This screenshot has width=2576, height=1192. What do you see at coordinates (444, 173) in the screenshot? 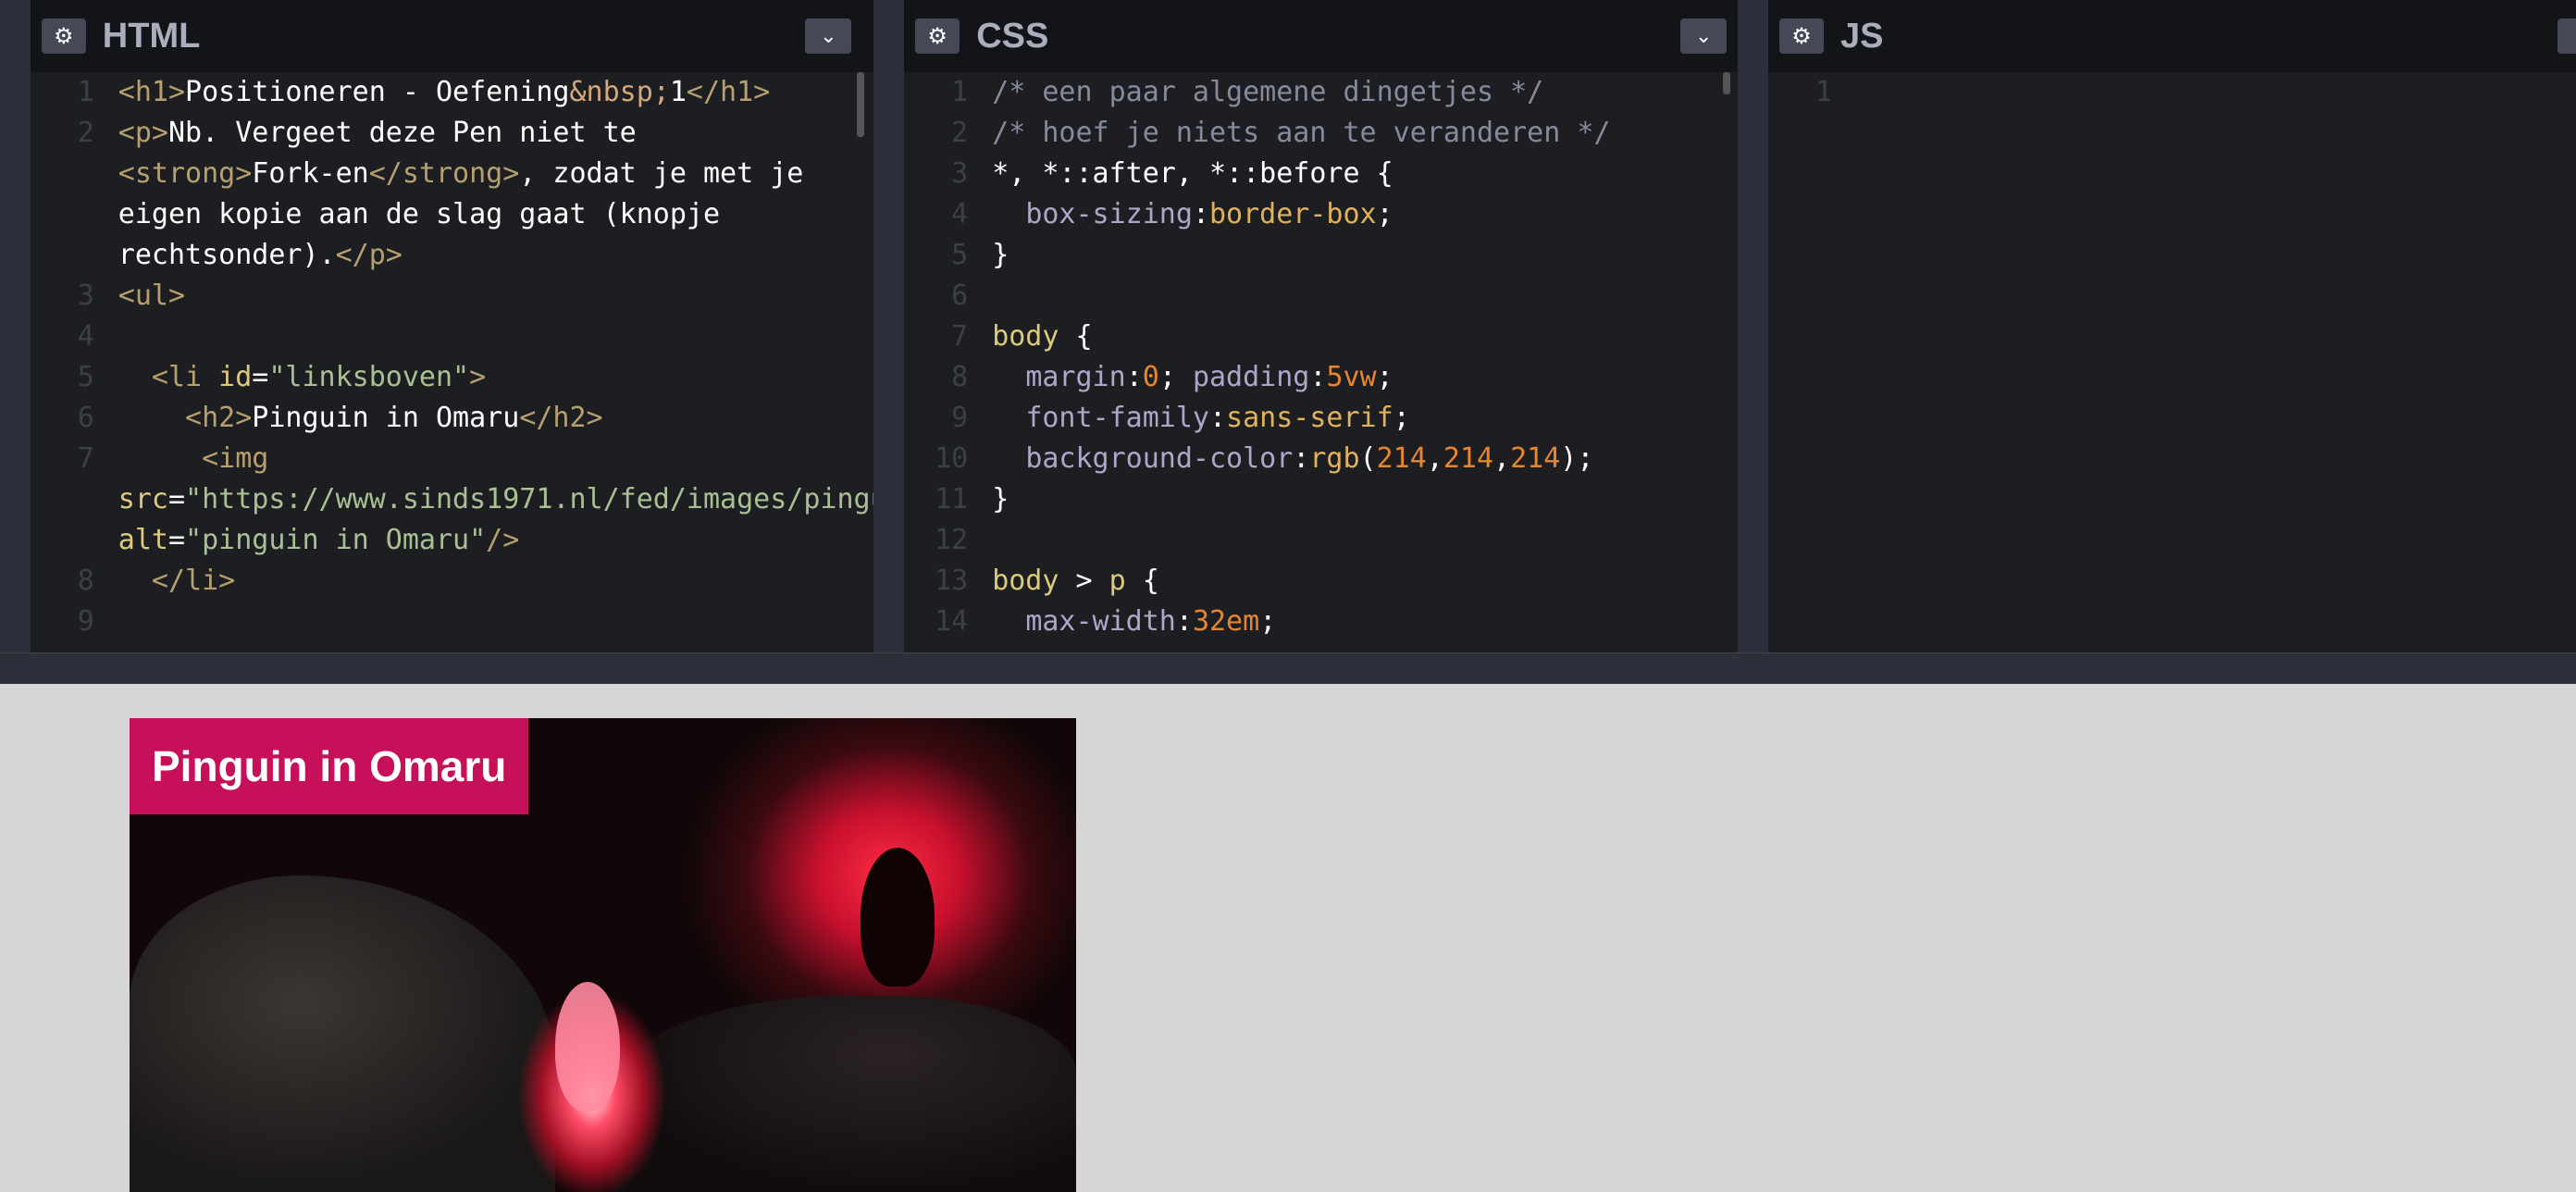
I see `code-token: </strong>` at bounding box center [444, 173].